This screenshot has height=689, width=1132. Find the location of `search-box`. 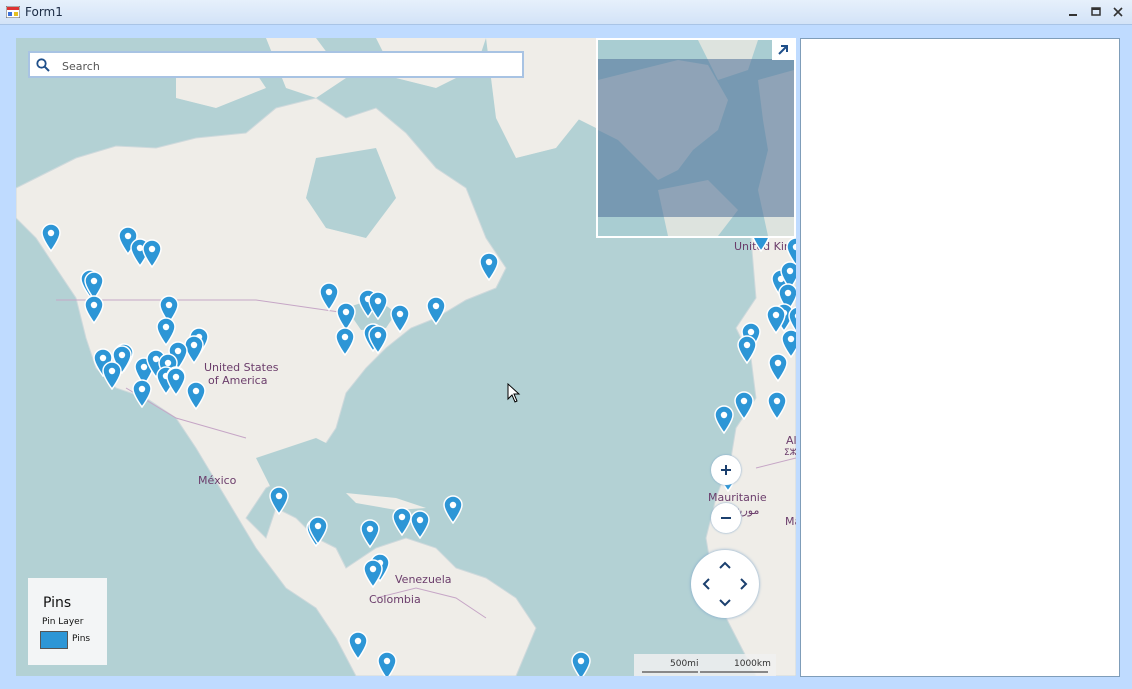

search-box is located at coordinates (276, 64).